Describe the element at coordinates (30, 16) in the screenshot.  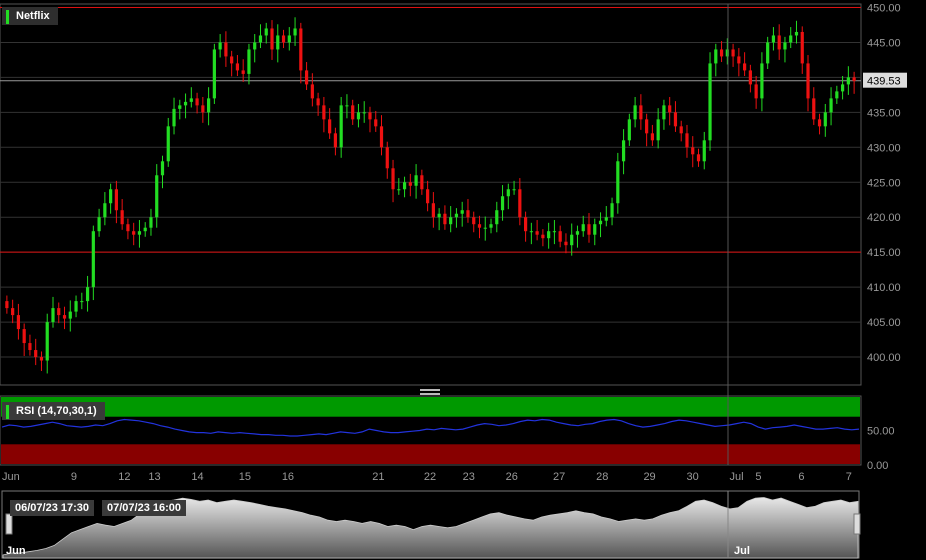
I see `symbol-label: Netflix` at that location.